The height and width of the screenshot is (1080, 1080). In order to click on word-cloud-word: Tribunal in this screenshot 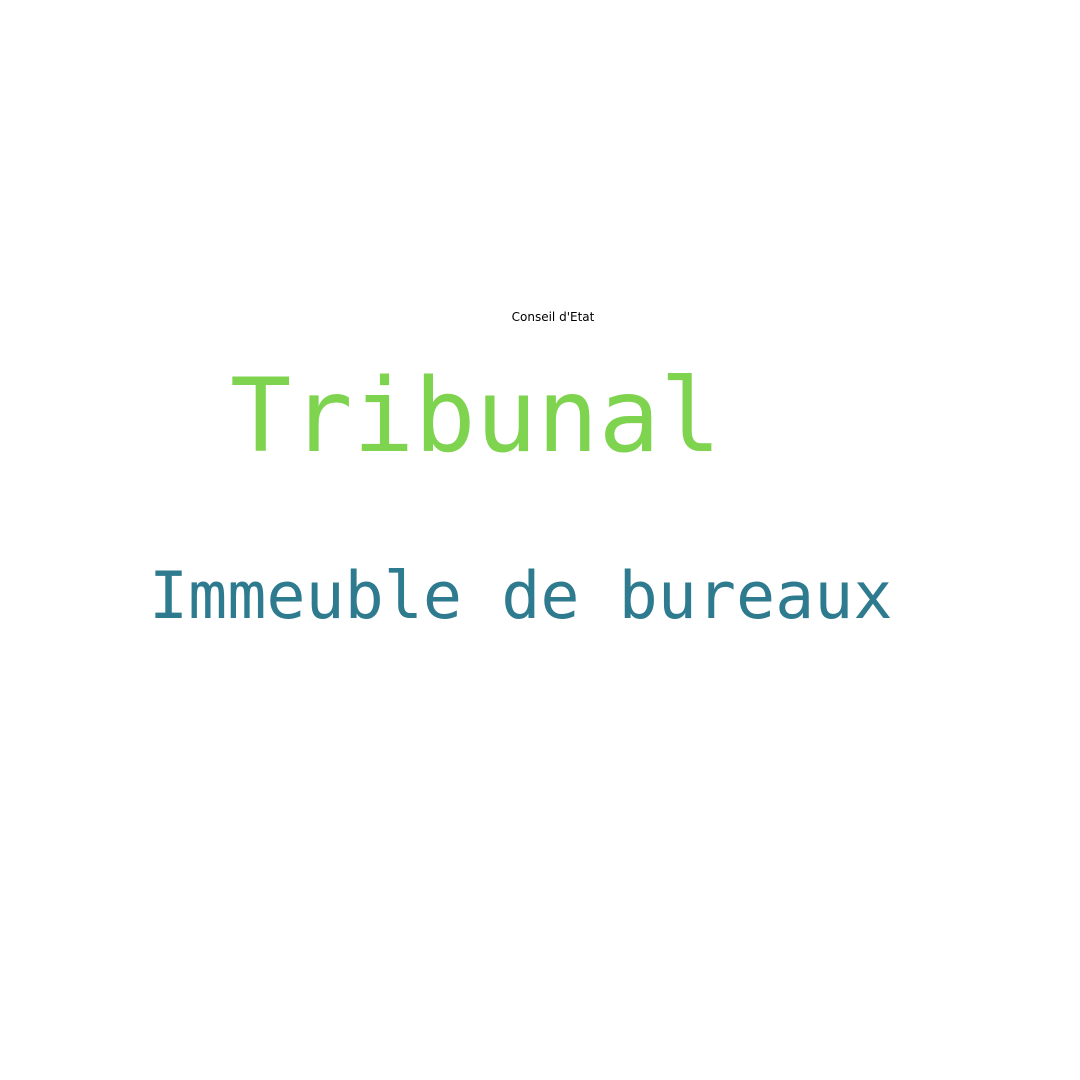, I will do `click(476, 416)`.